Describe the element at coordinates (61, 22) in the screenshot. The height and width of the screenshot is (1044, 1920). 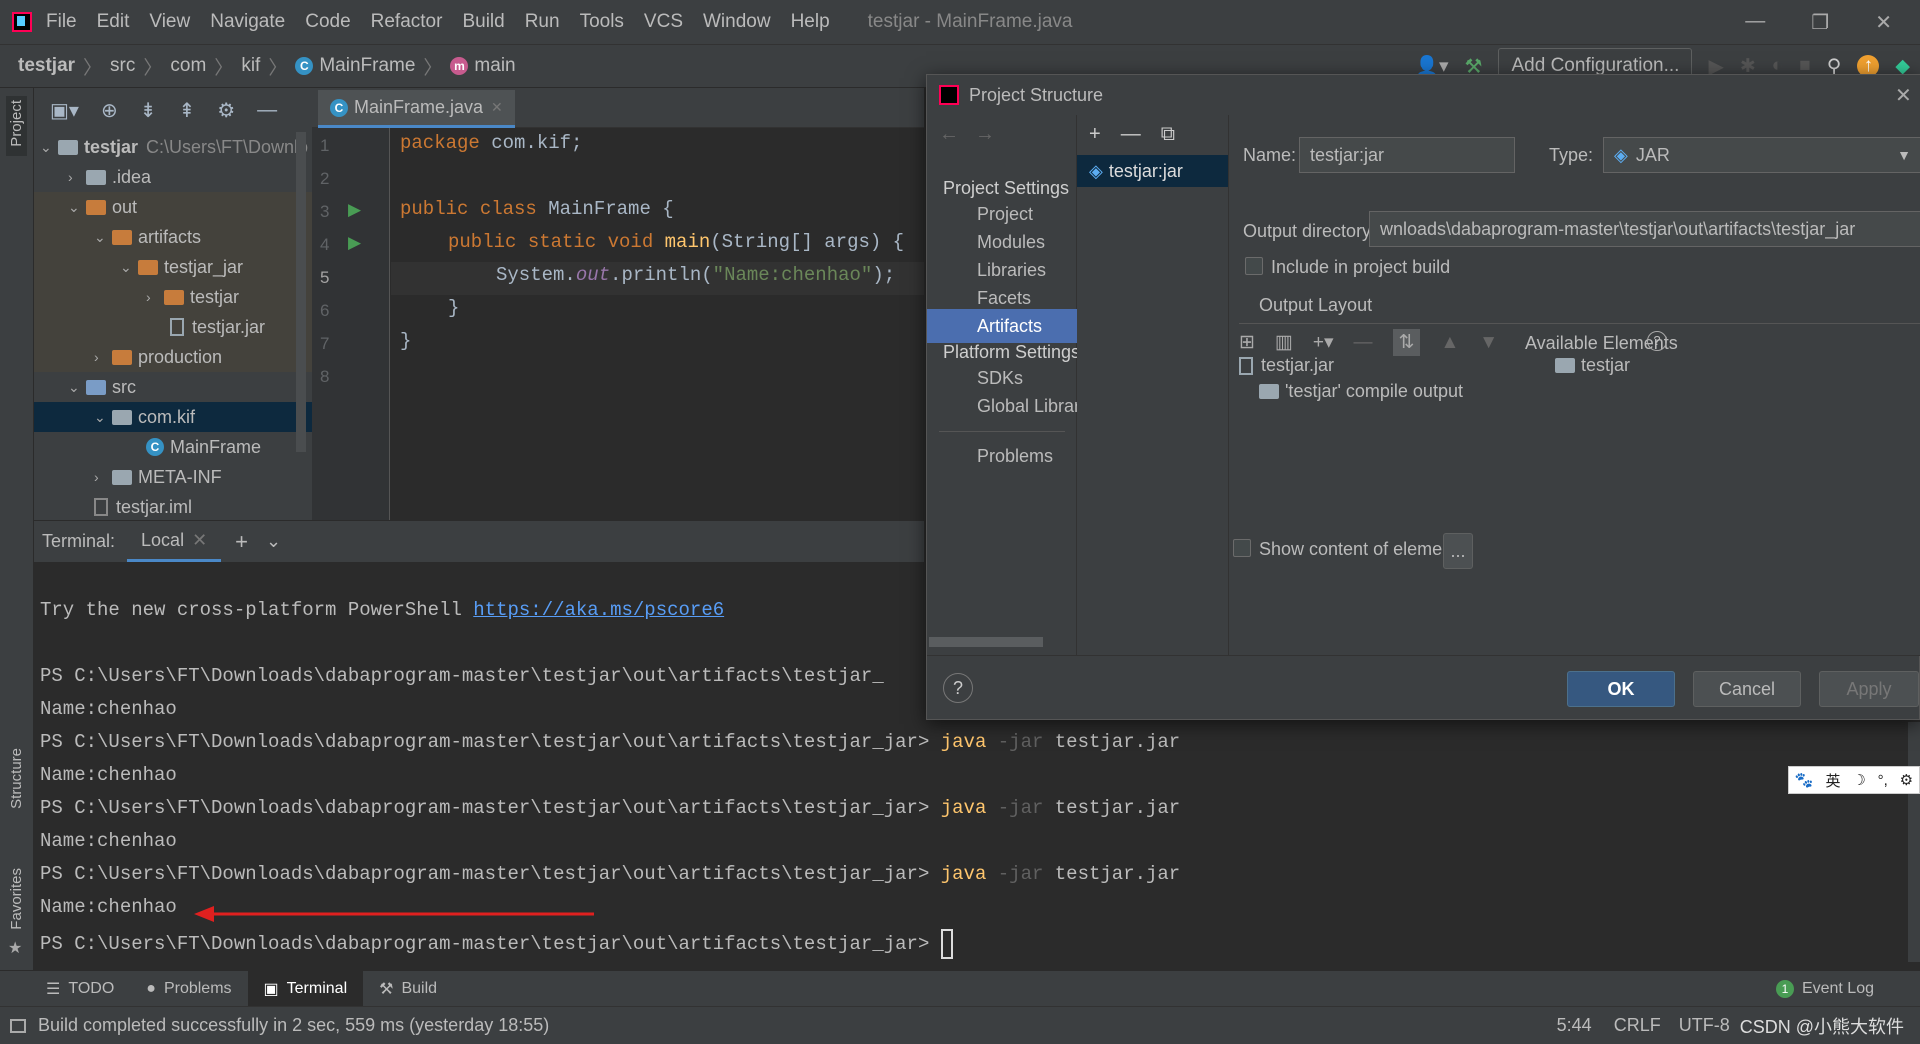
I see `menu-file: File` at that location.